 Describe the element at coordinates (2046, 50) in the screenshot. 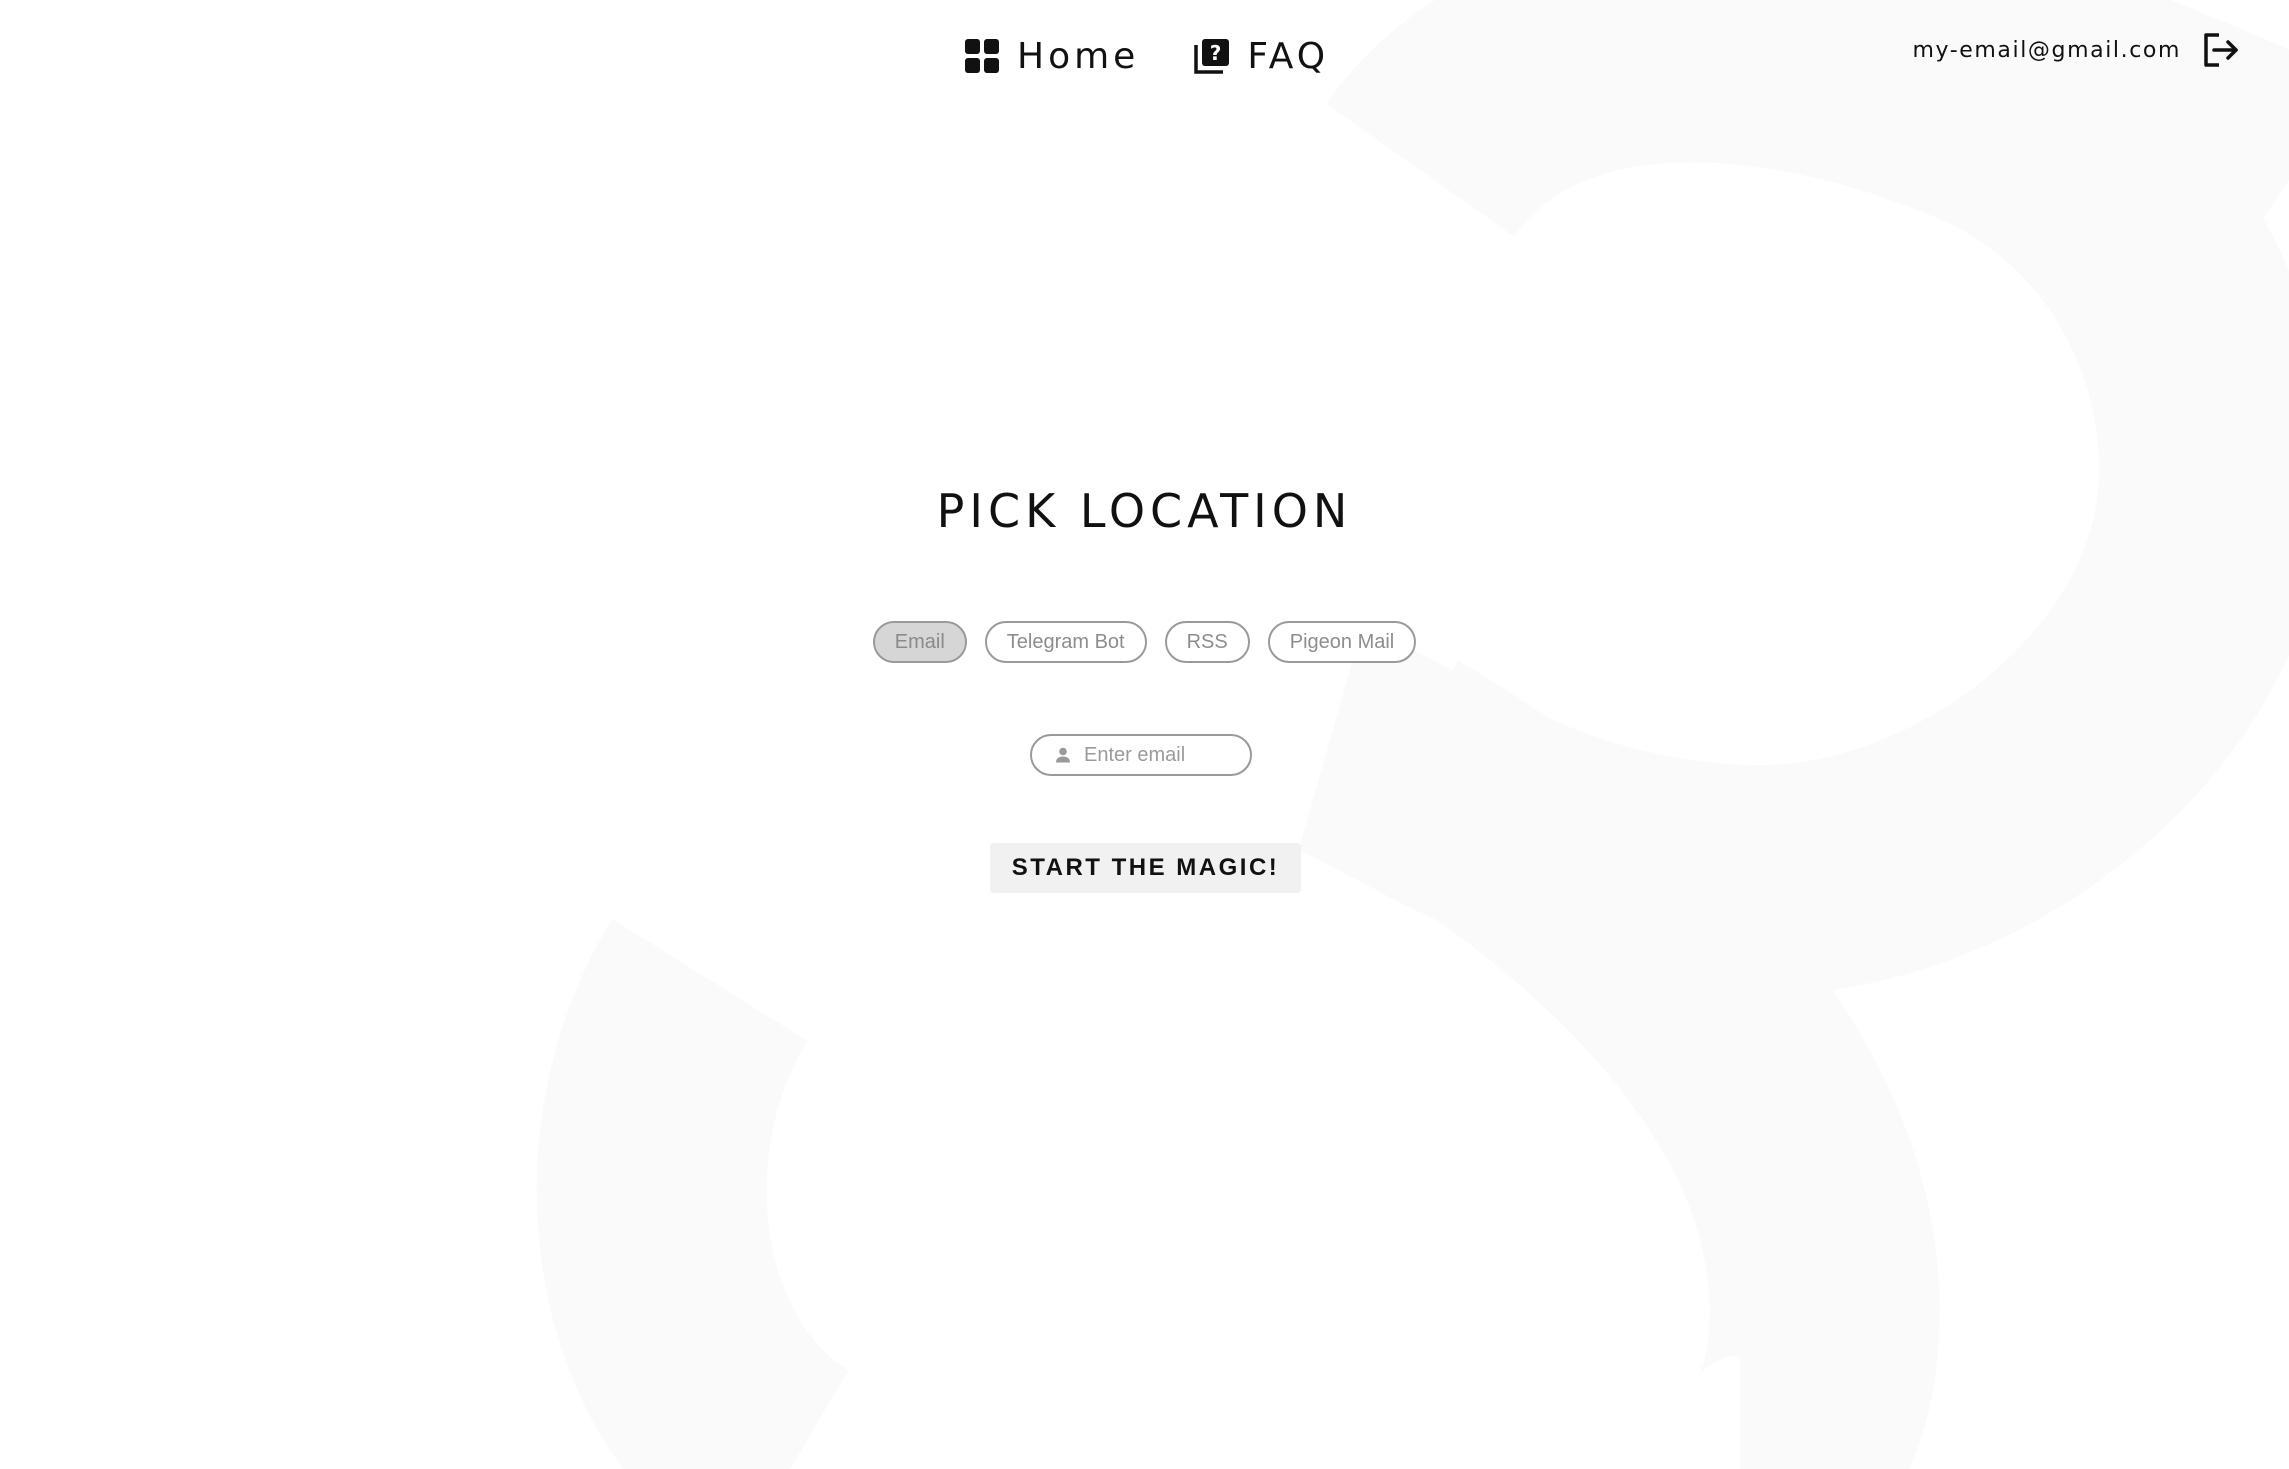

I see `account-email: my-email@gmail.com` at that location.